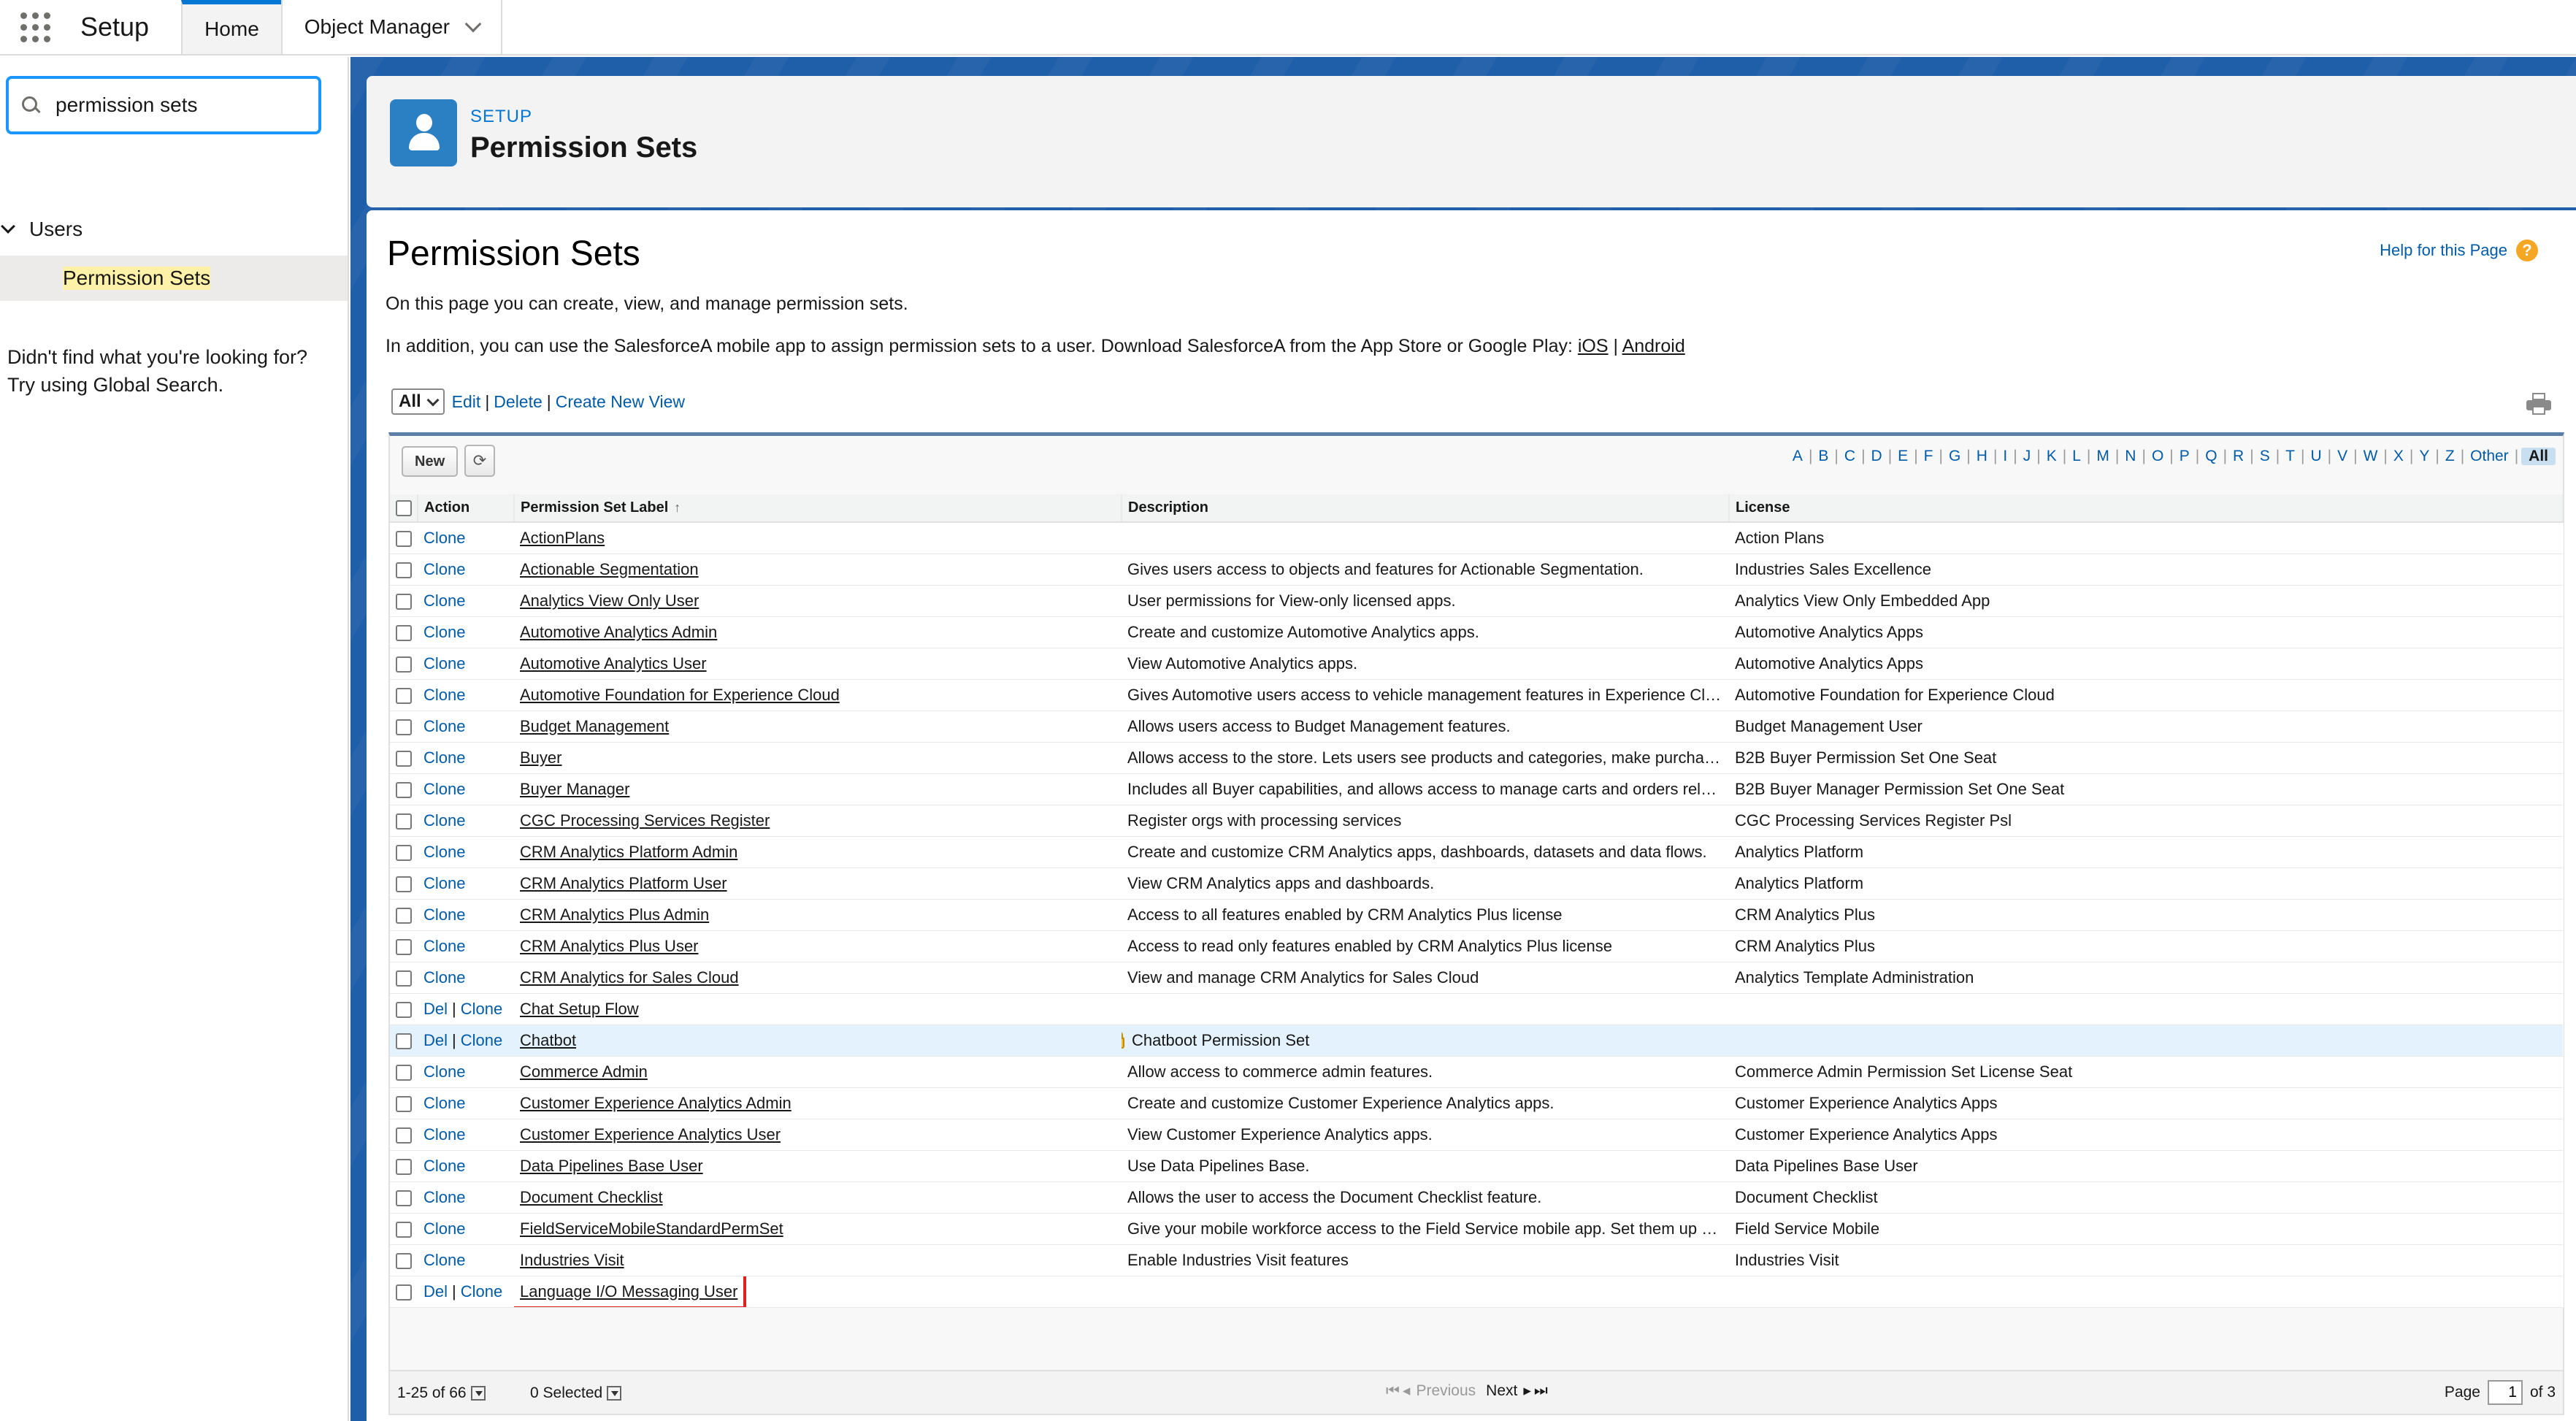 This screenshot has height=1421, width=2576. What do you see at coordinates (623, 883) in the screenshot?
I see `permission-set-link: CRM Analytics Platform User` at bounding box center [623, 883].